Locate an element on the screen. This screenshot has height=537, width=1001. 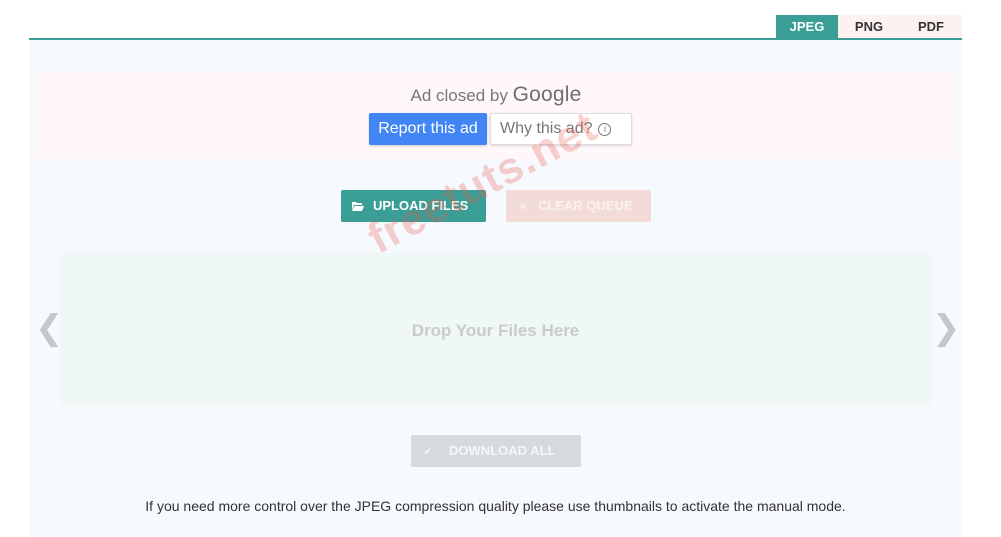
folder-open-icon is located at coordinates (358, 207).